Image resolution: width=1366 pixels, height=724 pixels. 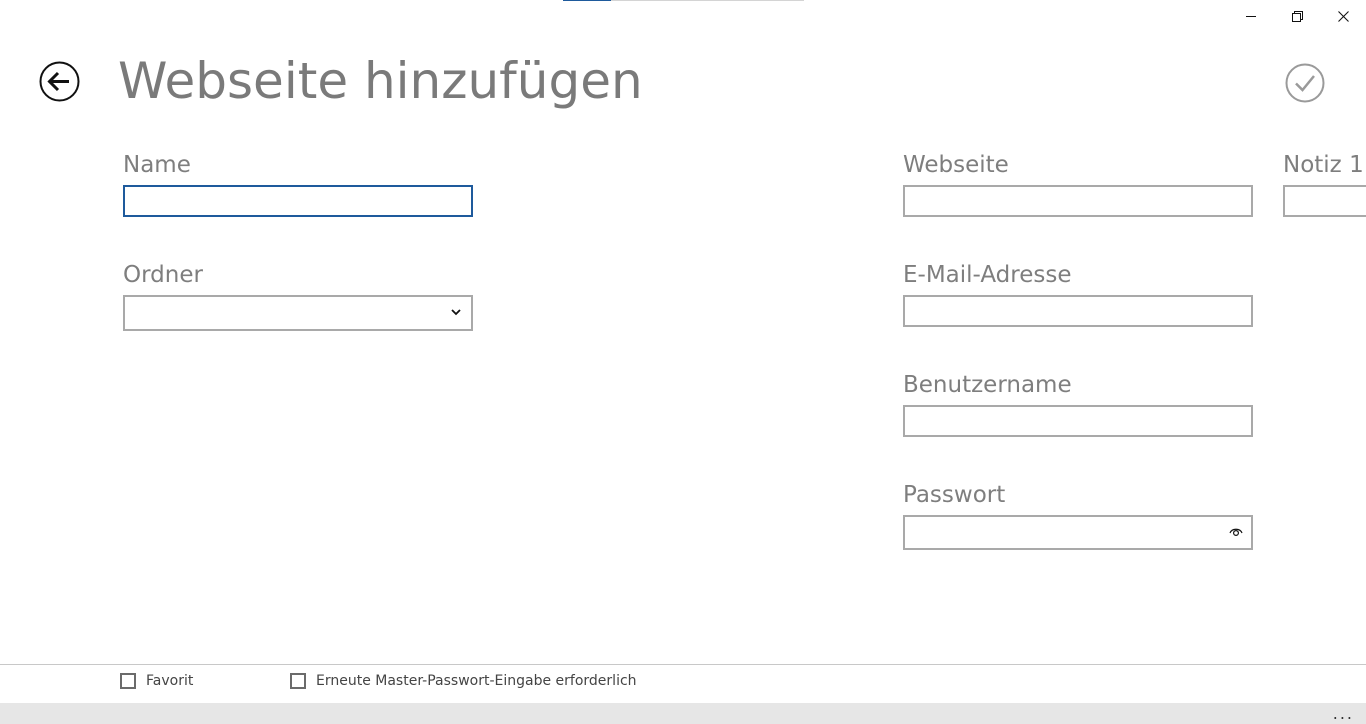 I want to click on username-input, so click(x=1078, y=421).